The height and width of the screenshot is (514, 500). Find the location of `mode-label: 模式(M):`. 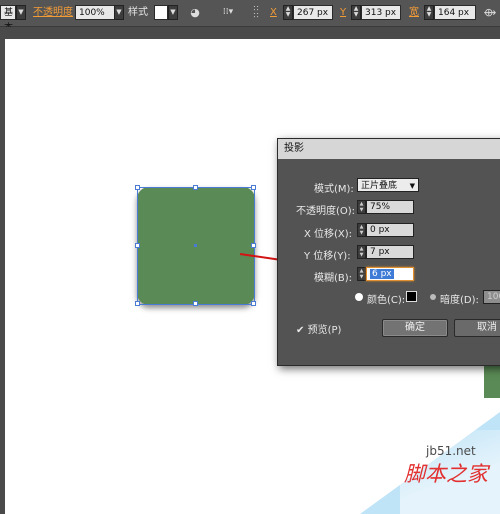

mode-label: 模式(M): is located at coordinates (334, 189).